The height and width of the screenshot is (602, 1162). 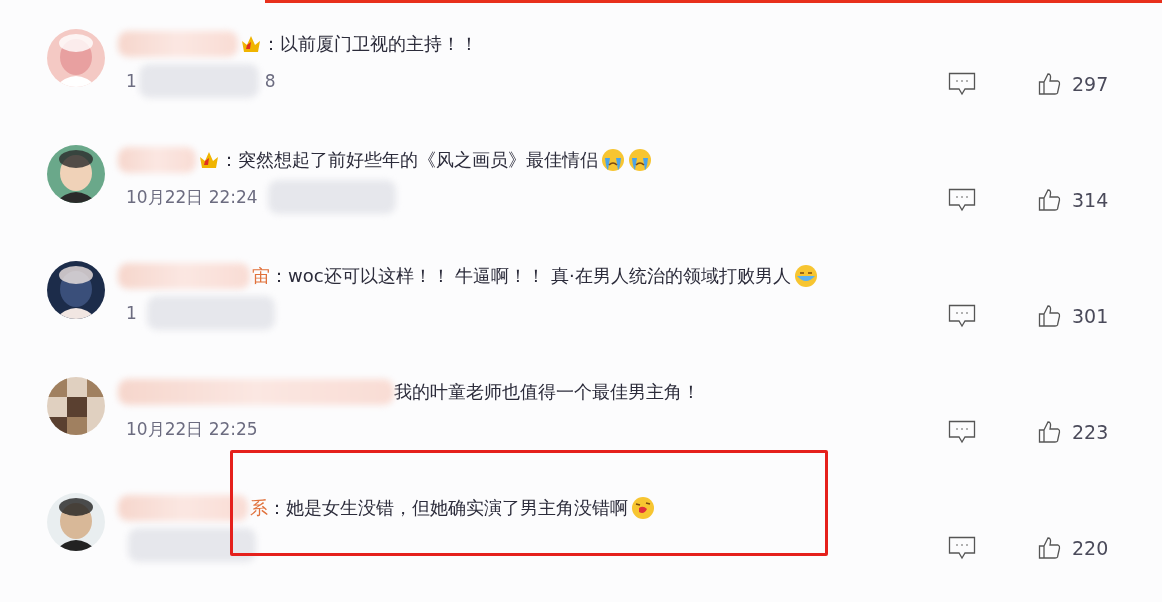 What do you see at coordinates (1073, 84) in the screenshot?
I see `like-button: 297` at bounding box center [1073, 84].